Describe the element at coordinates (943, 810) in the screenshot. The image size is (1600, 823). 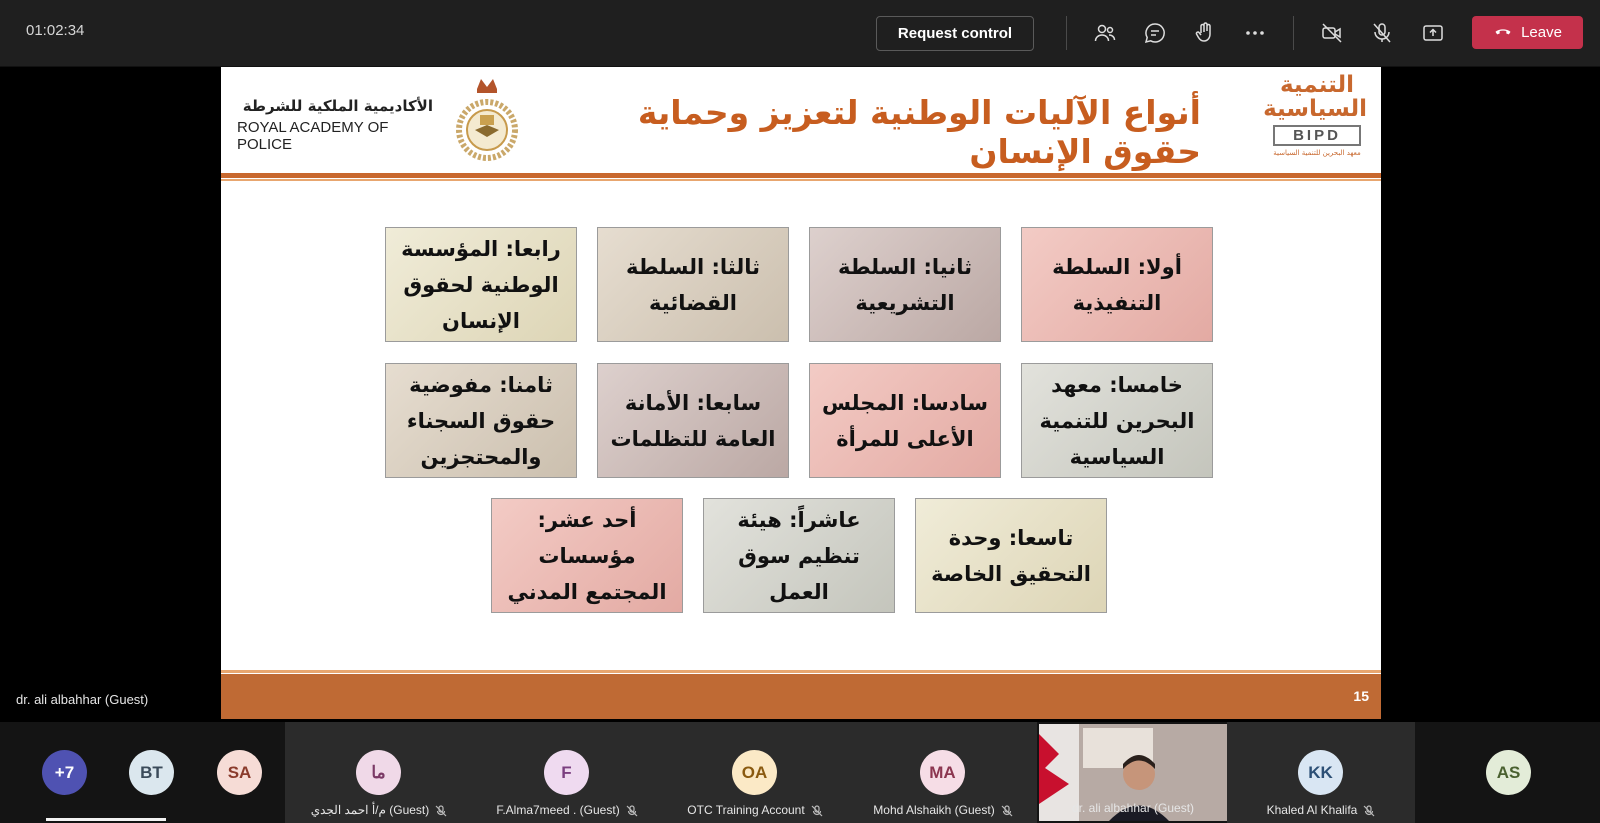
I see `participant-name: Mohd Alshaikh (Guest)` at that location.